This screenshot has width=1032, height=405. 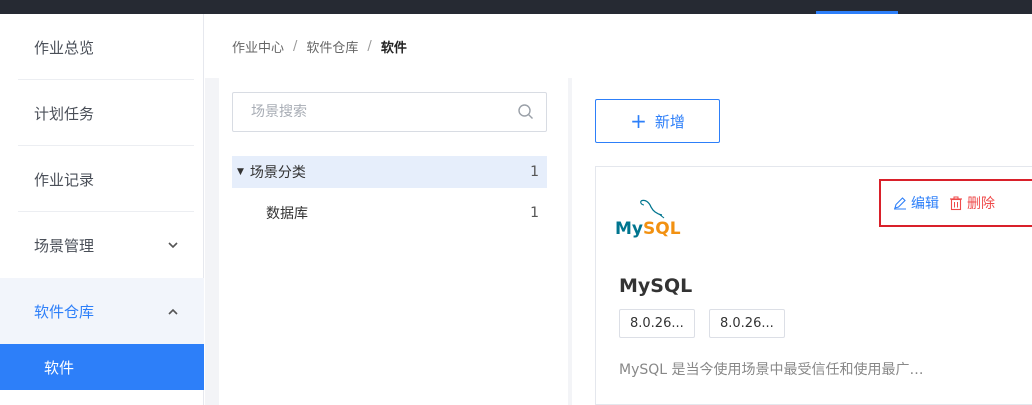 What do you see at coordinates (102, 47) in the screenshot?
I see `sidebar-item-overview: 作业总览` at bounding box center [102, 47].